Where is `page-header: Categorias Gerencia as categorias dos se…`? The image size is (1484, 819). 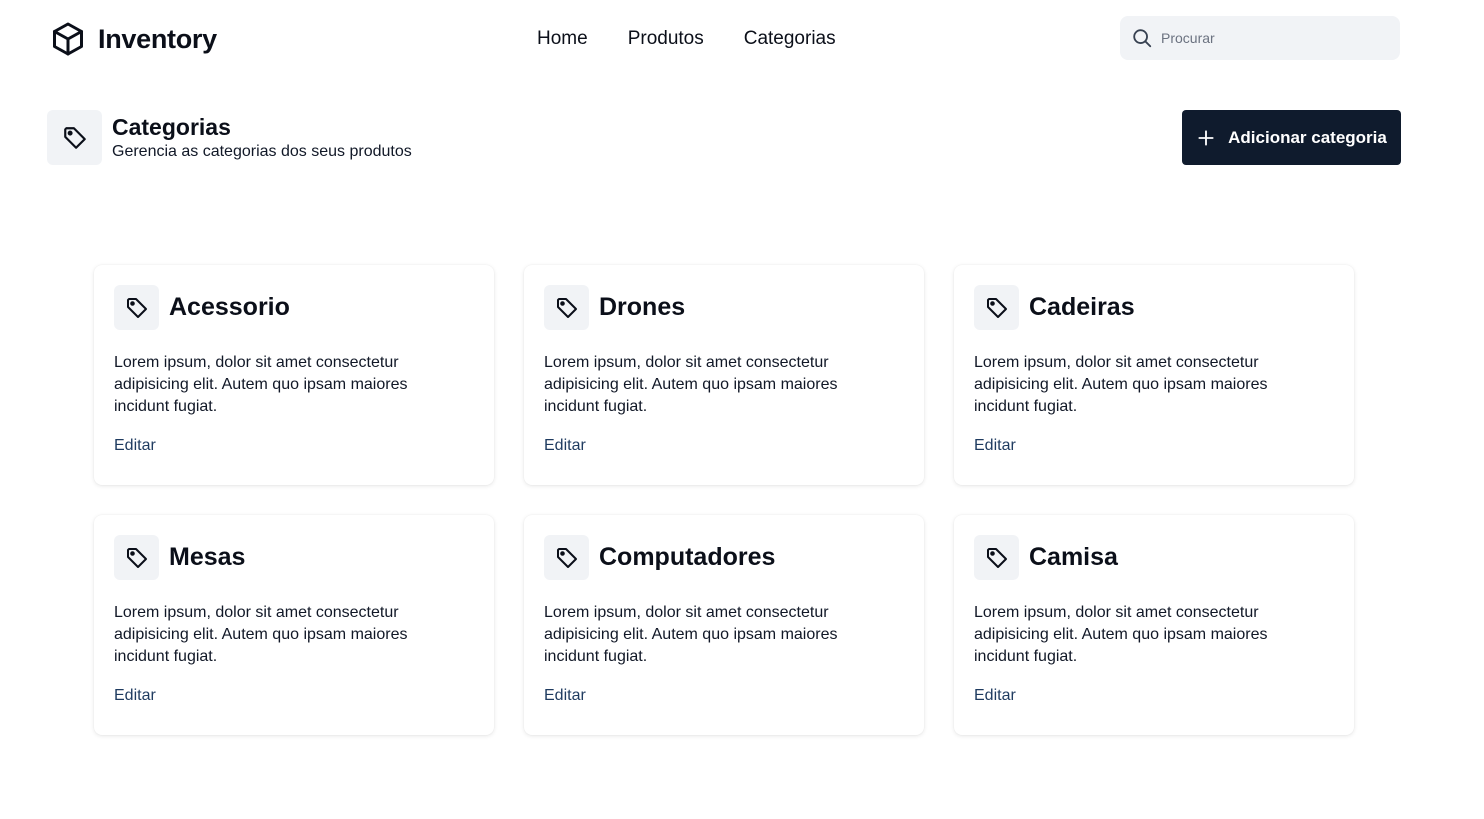
page-header: Categorias Gerencia as categorias dos se… is located at coordinates (229, 137).